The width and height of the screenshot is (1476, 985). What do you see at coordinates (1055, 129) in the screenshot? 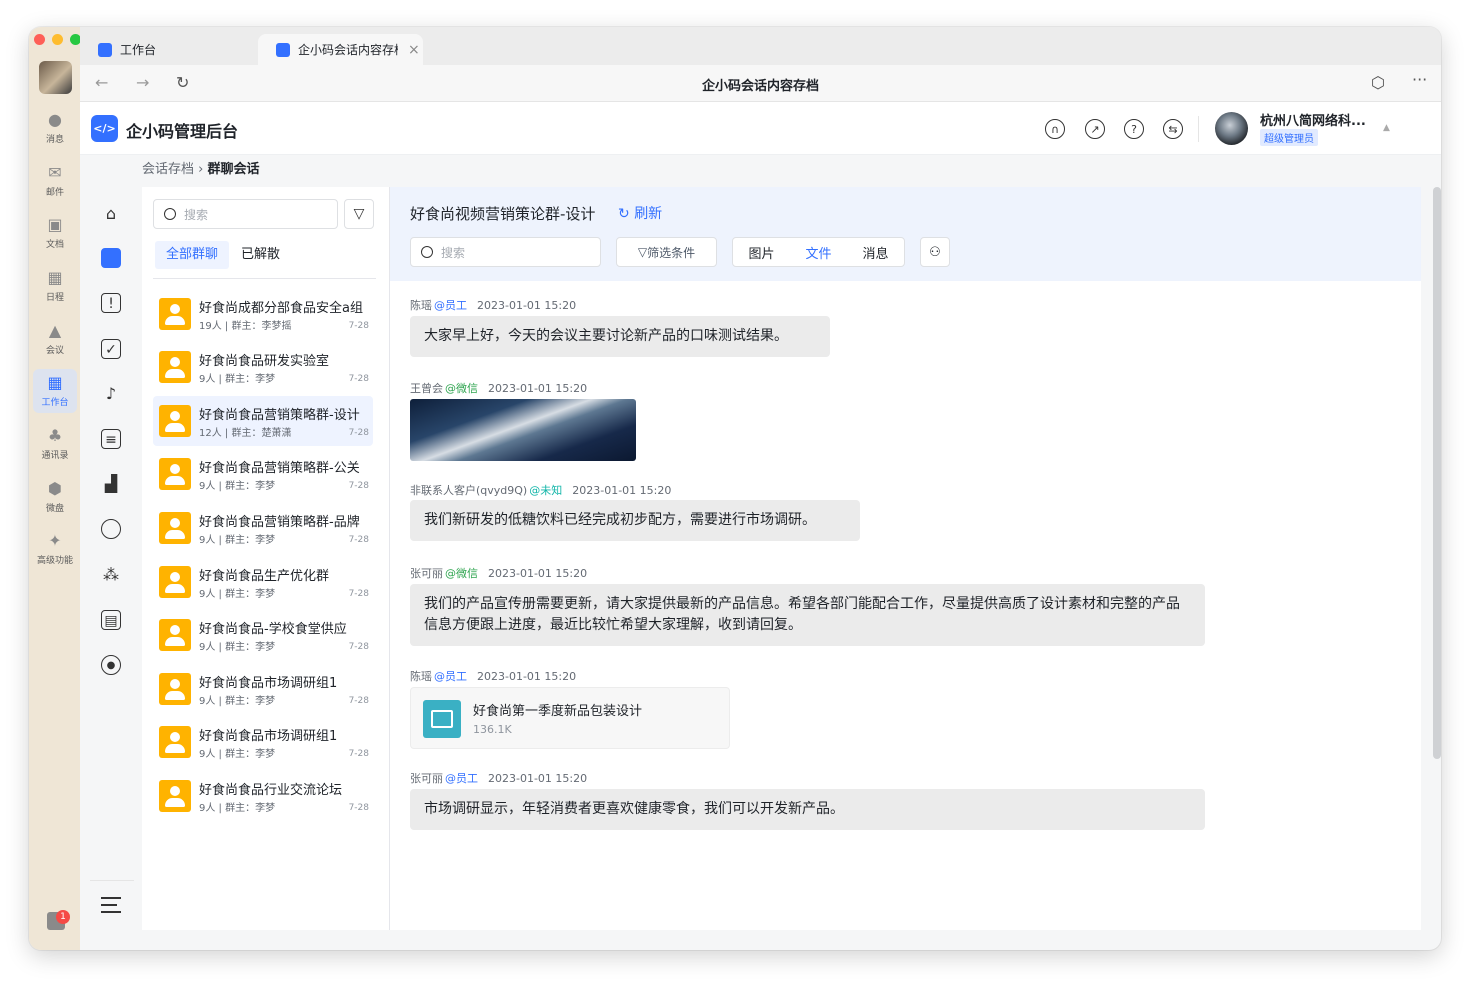
I see `headset-icon: ∩` at bounding box center [1055, 129].